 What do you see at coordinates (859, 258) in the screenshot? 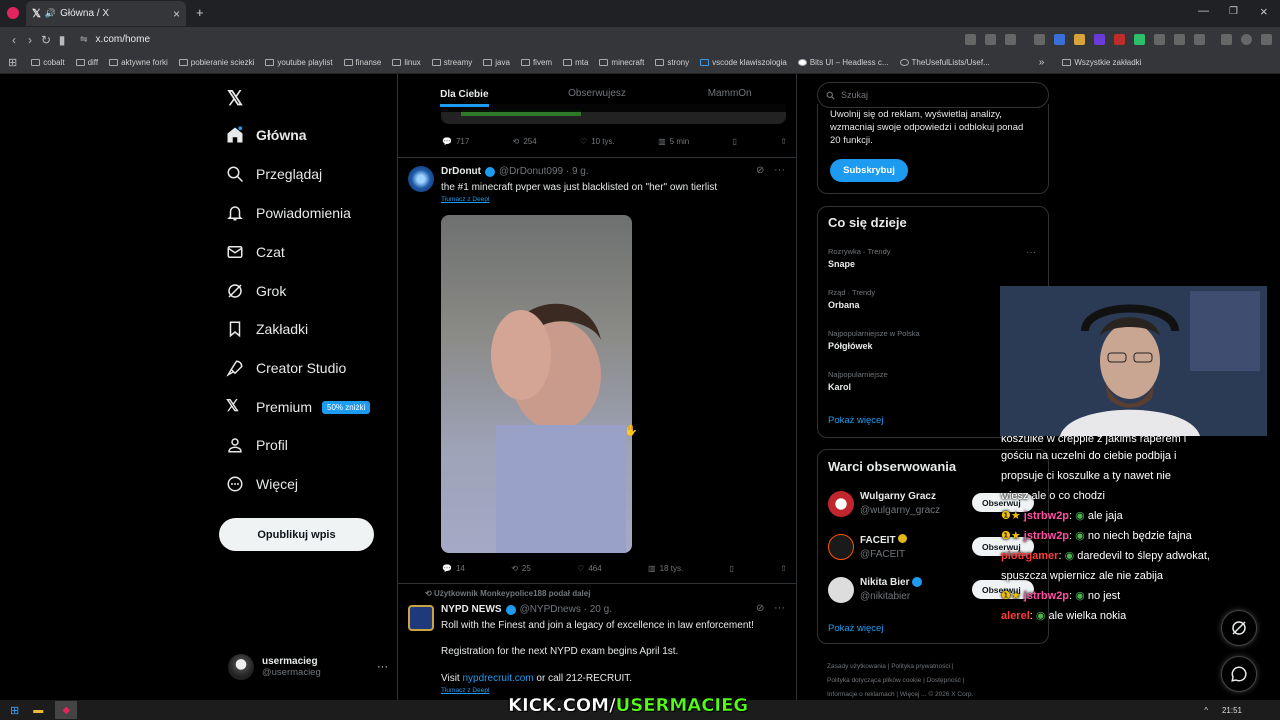
I see `trend-item: Rozrywka · Trendy Snape` at bounding box center [859, 258].